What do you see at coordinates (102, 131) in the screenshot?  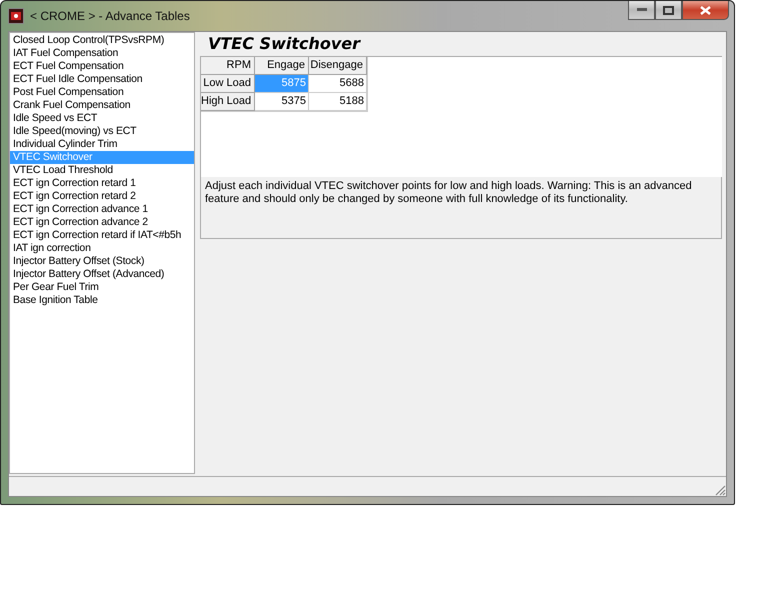 I see `list-item: Idle Speed(moving) vs ECT` at bounding box center [102, 131].